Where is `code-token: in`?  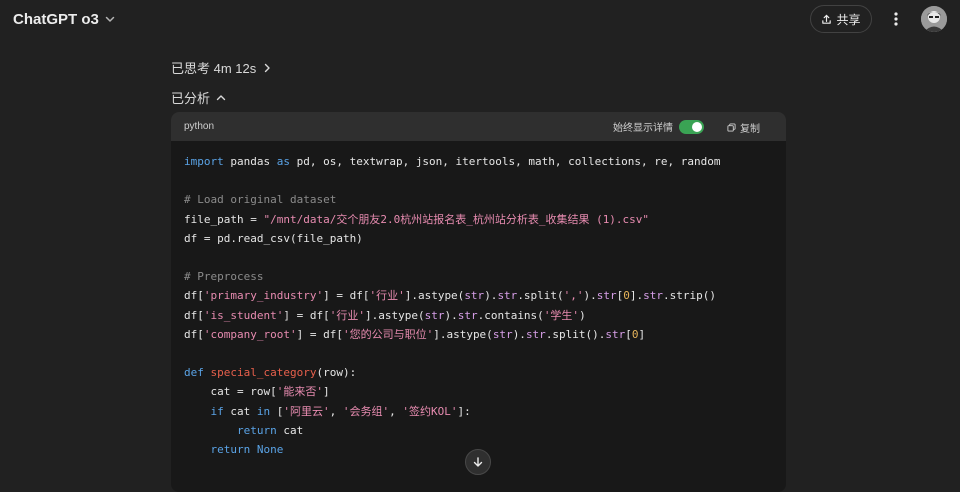
code-token: in is located at coordinates (263, 411).